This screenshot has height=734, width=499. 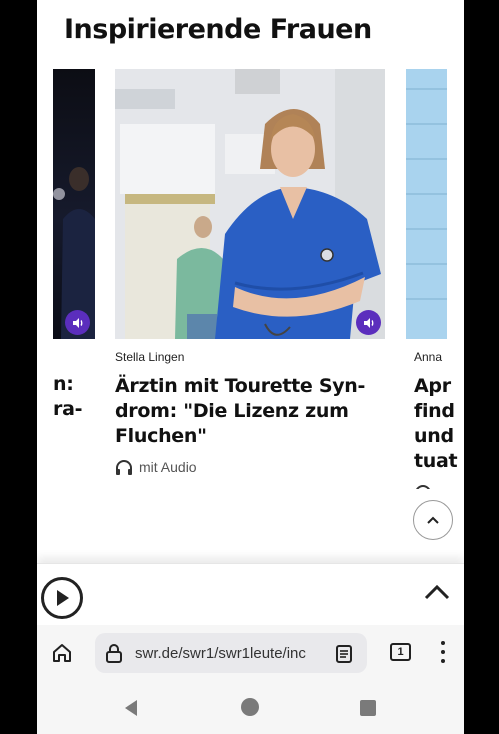 What do you see at coordinates (131, 708) in the screenshot?
I see `back-icon` at bounding box center [131, 708].